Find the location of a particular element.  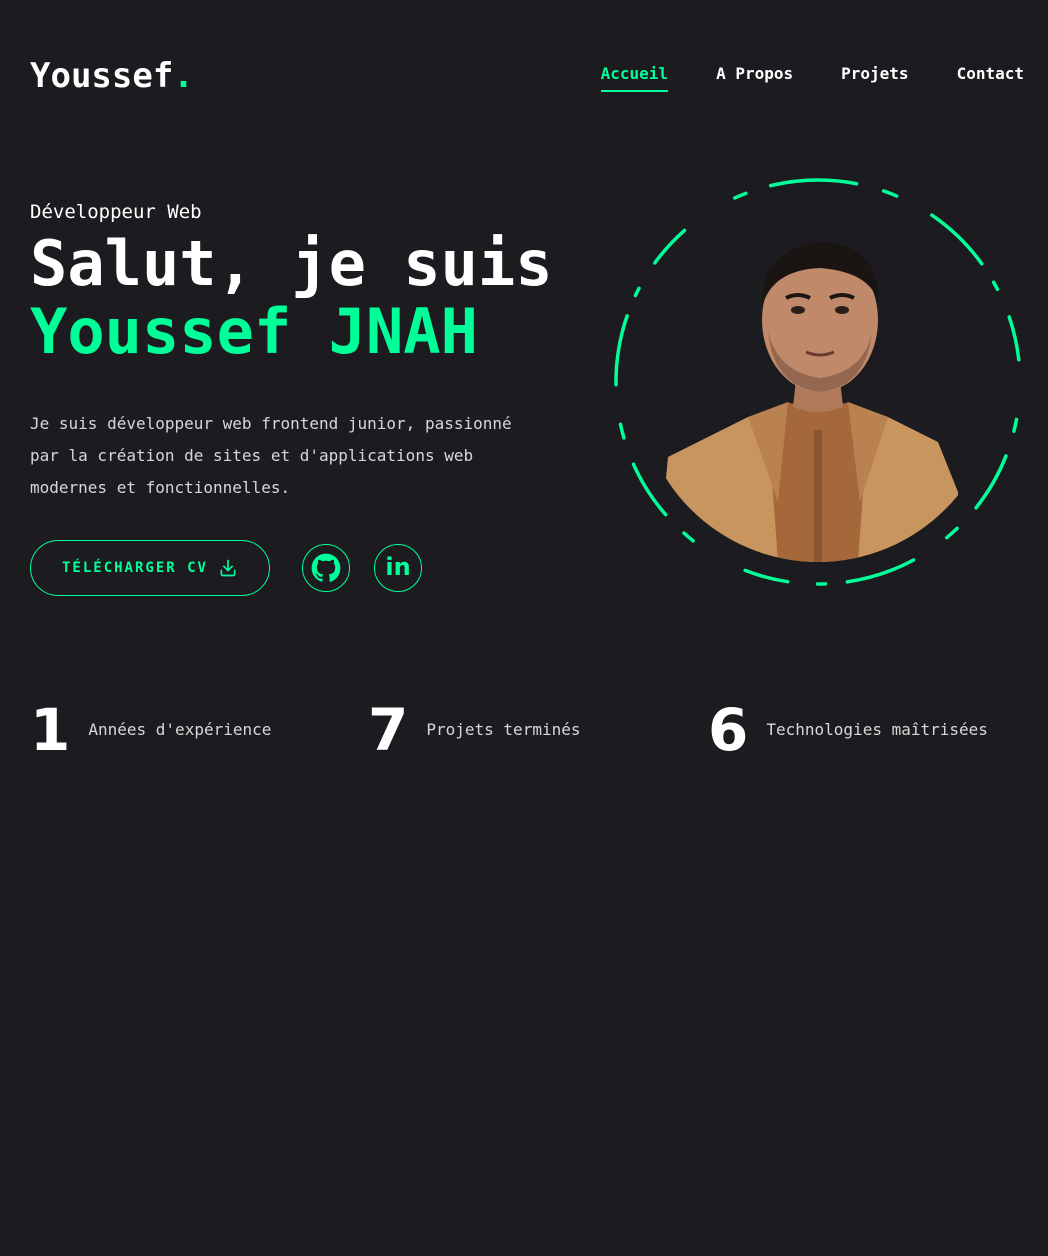

linkedin-link: in is located at coordinates (398, 568).